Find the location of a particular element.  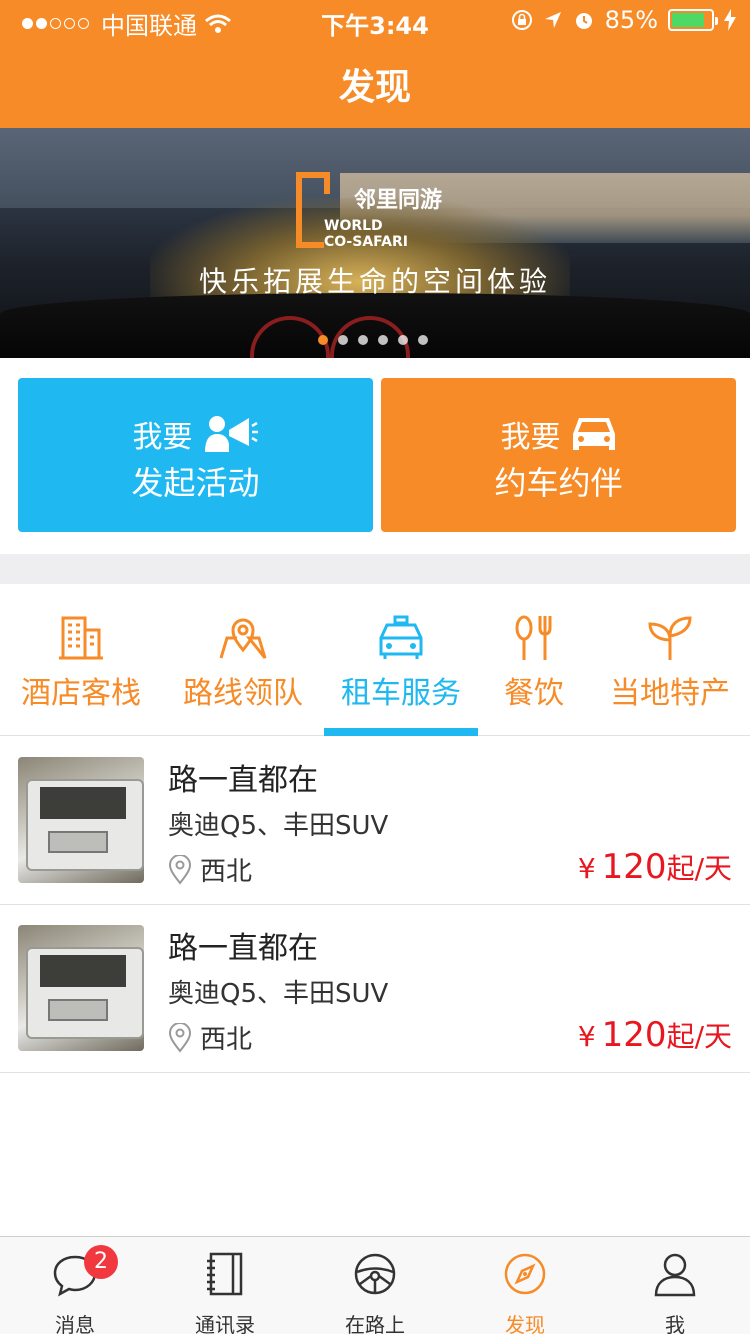

category-label: 餐饮 is located at coordinates (534, 693).